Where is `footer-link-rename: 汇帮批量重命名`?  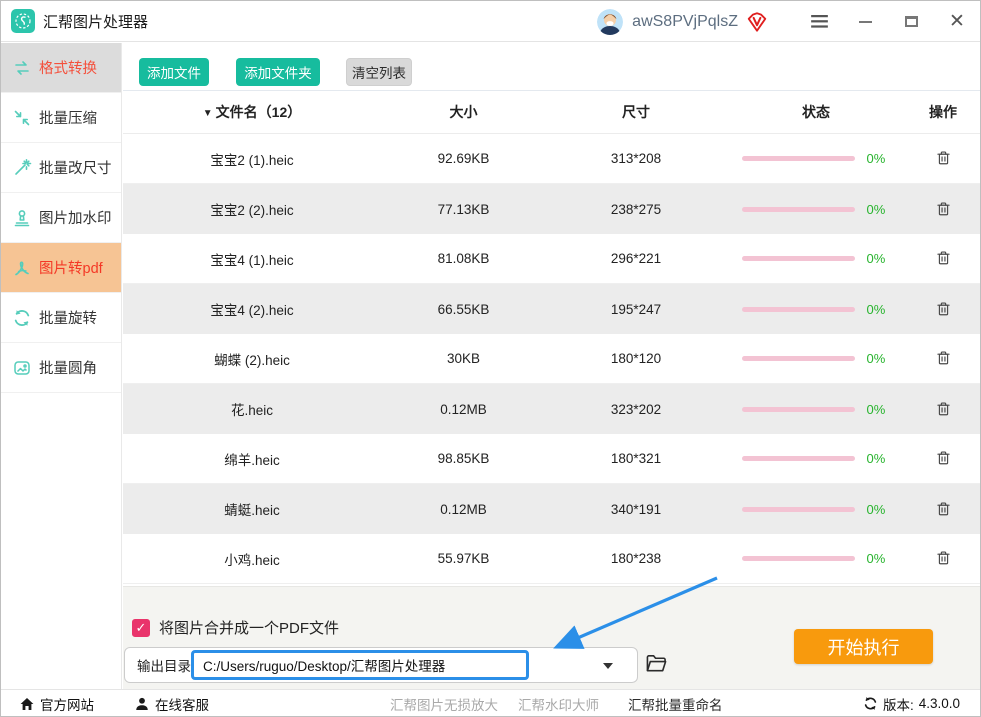
footer-link-rename: 汇帮批量重命名 is located at coordinates (675, 703).